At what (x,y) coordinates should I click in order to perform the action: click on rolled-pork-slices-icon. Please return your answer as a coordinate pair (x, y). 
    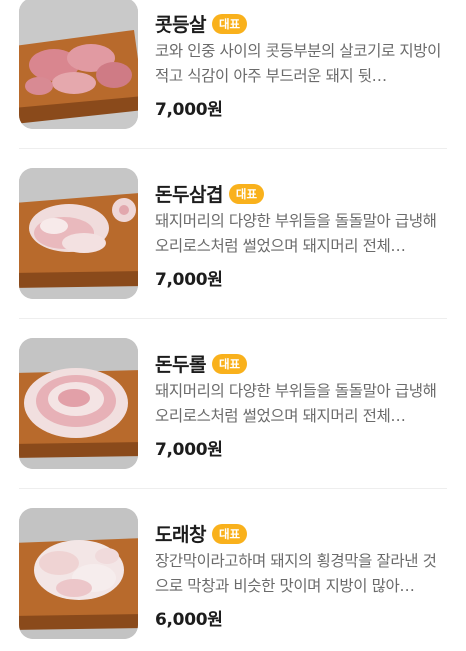
    Looking at the image, I should click on (78, 233).